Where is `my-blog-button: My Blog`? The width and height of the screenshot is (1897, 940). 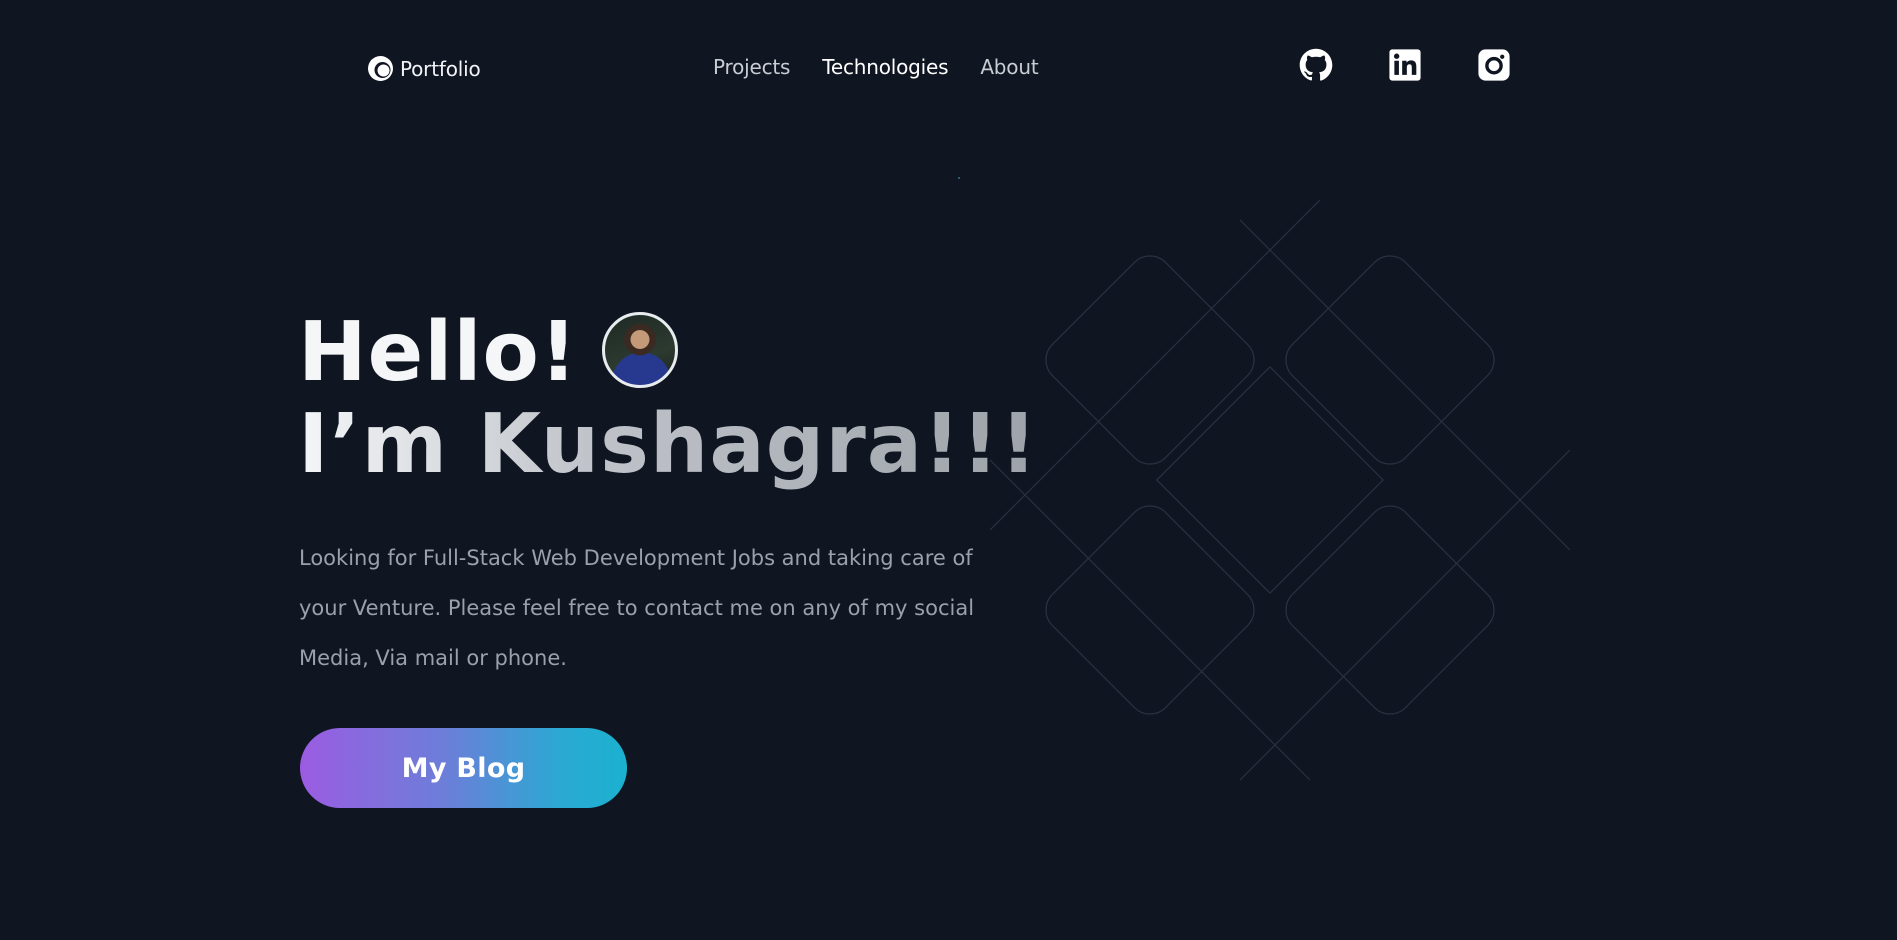 my-blog-button: My Blog is located at coordinates (463, 768).